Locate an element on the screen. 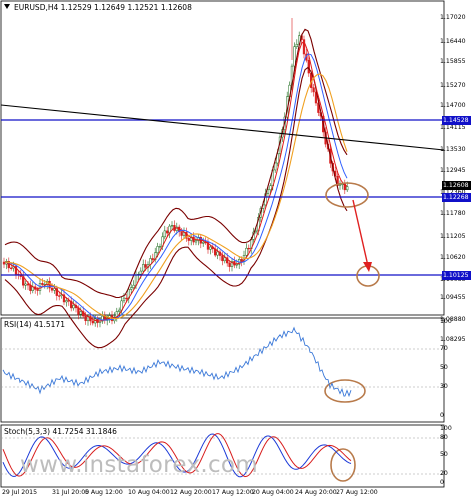 This screenshot has width=473, height=500. rsi-header: RSI(14) 41.5171 is located at coordinates (34, 324).